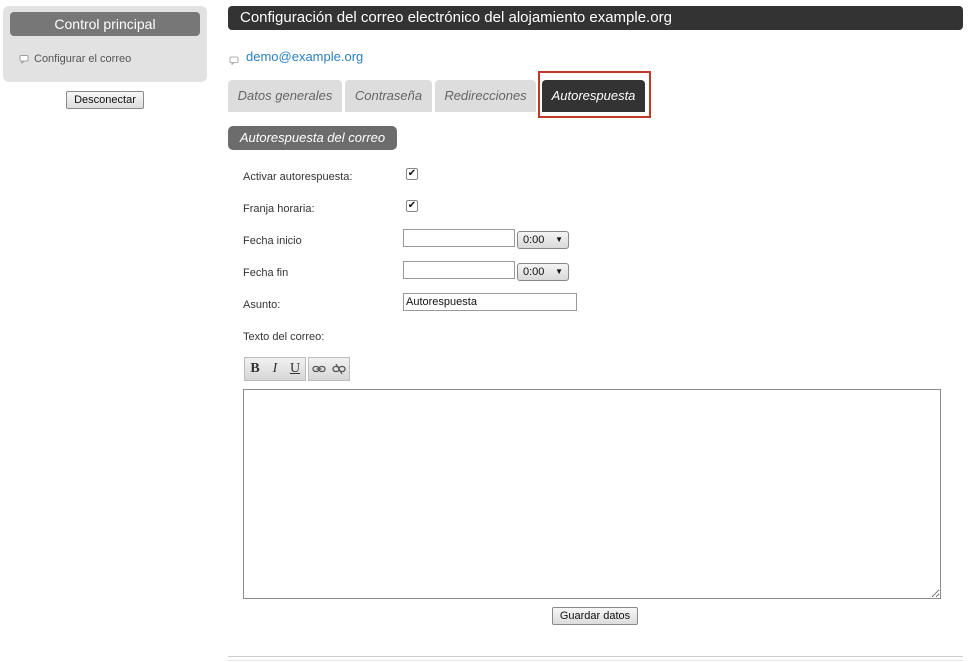  I want to click on link-icon, so click(319, 369).